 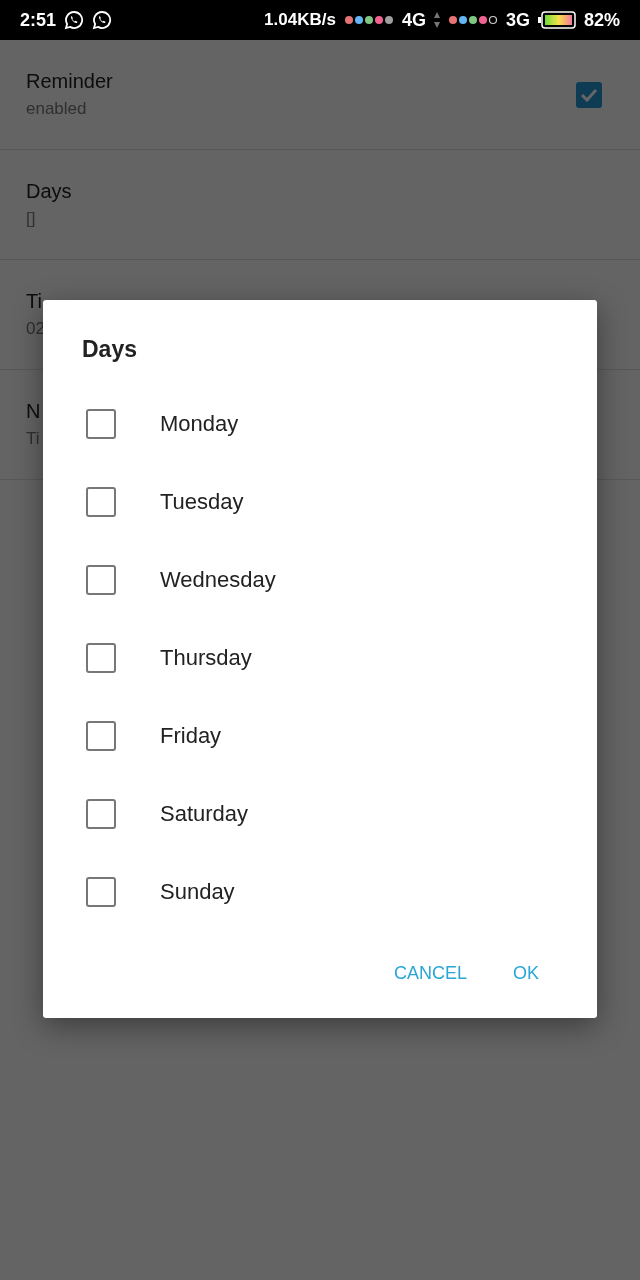 I want to click on day-label: Thursday, so click(x=206, y=658).